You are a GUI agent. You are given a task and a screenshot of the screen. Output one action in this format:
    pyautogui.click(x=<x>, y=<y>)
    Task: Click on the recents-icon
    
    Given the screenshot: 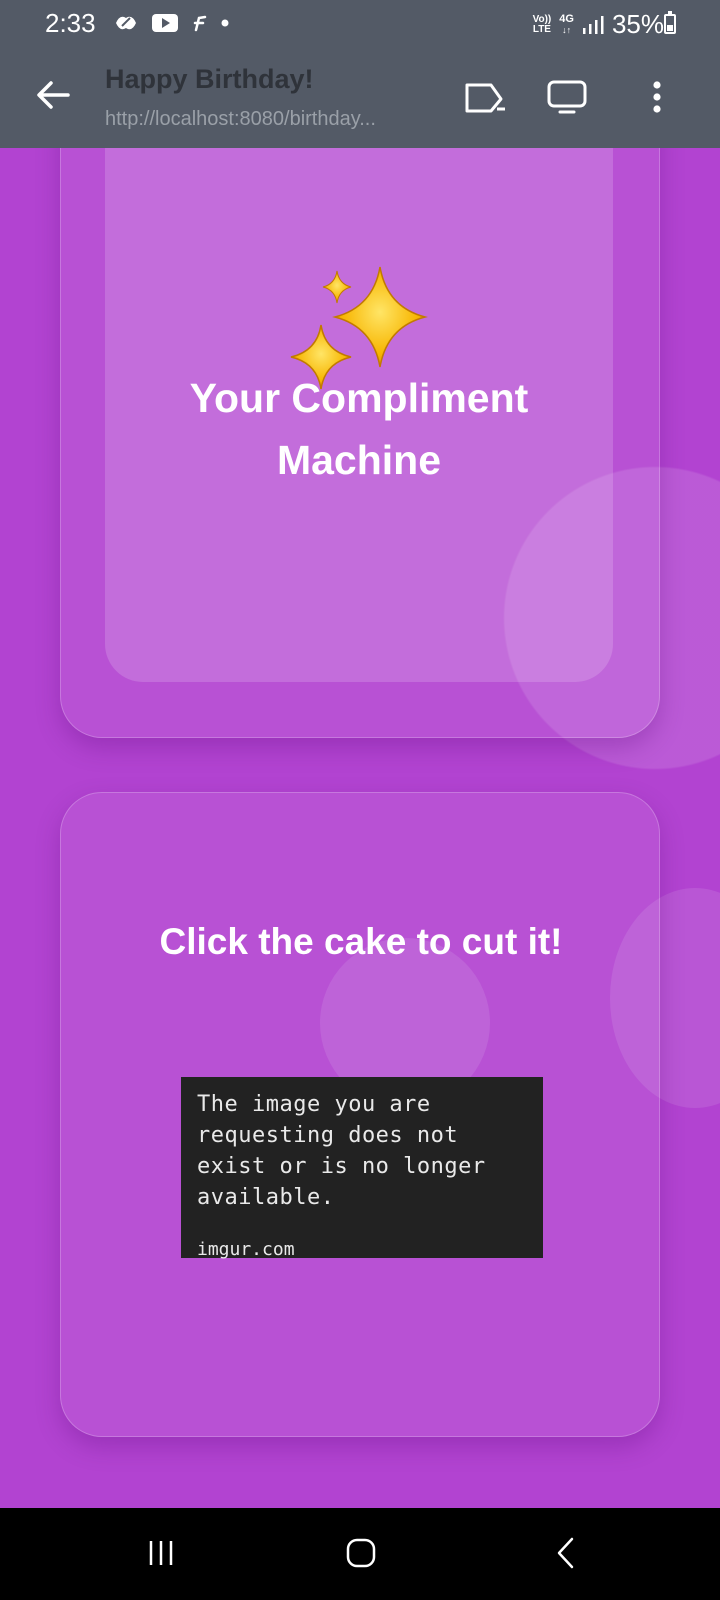 What is the action you would take?
    pyautogui.click(x=161, y=1553)
    